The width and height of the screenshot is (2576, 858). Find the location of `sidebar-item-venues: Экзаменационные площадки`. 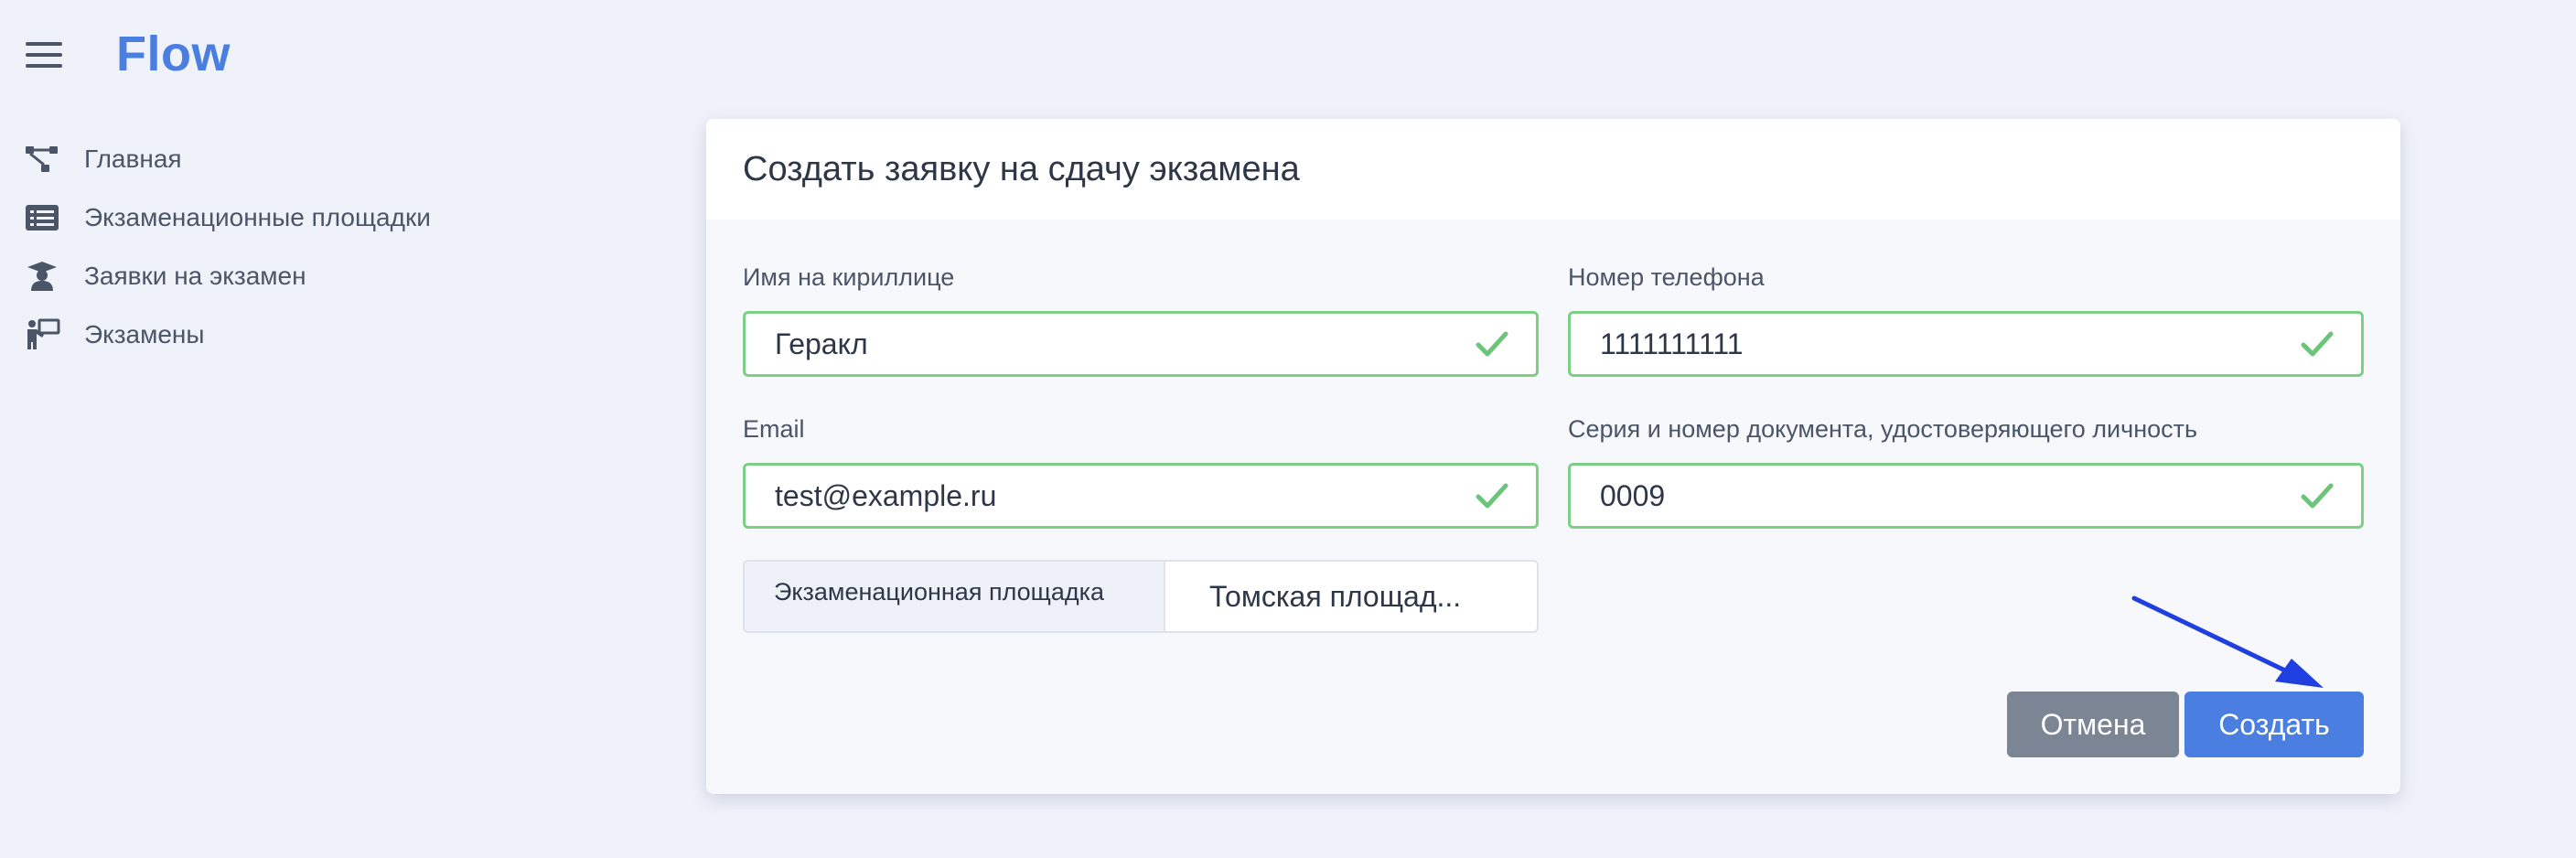

sidebar-item-venues: Экзаменационные площадки is located at coordinates (280, 217).